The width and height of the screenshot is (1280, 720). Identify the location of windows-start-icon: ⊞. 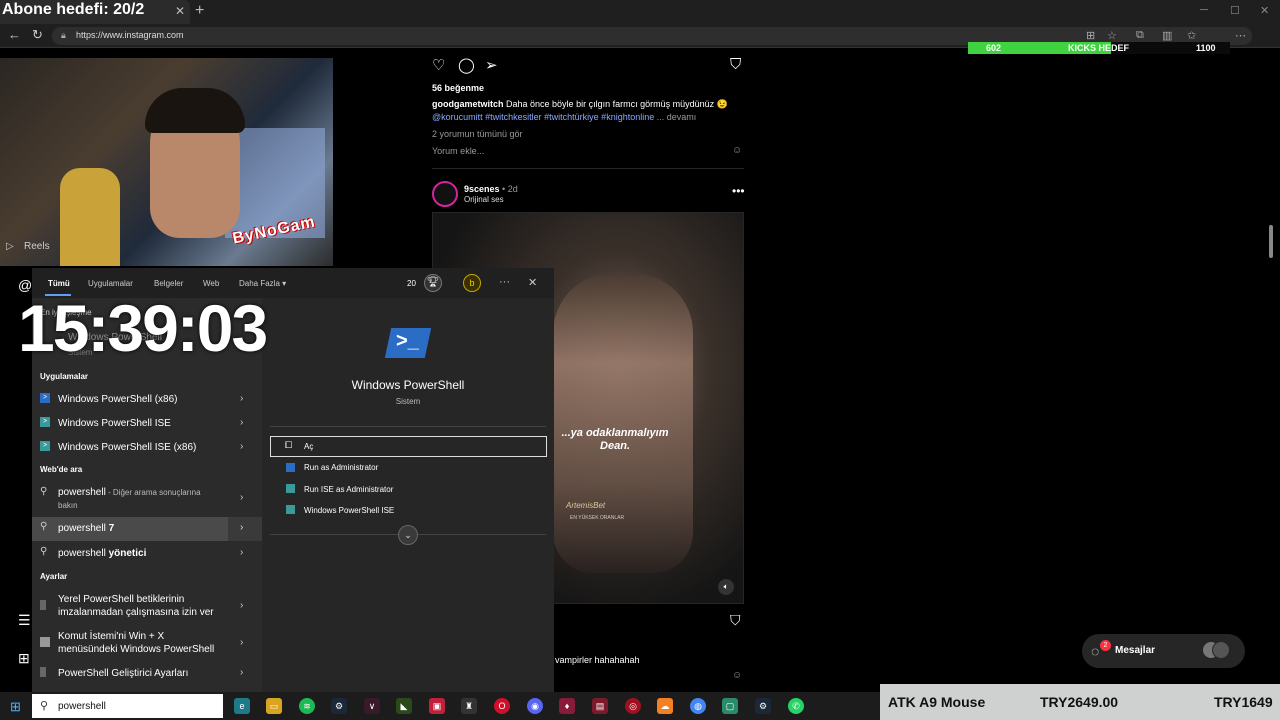
(15, 707).